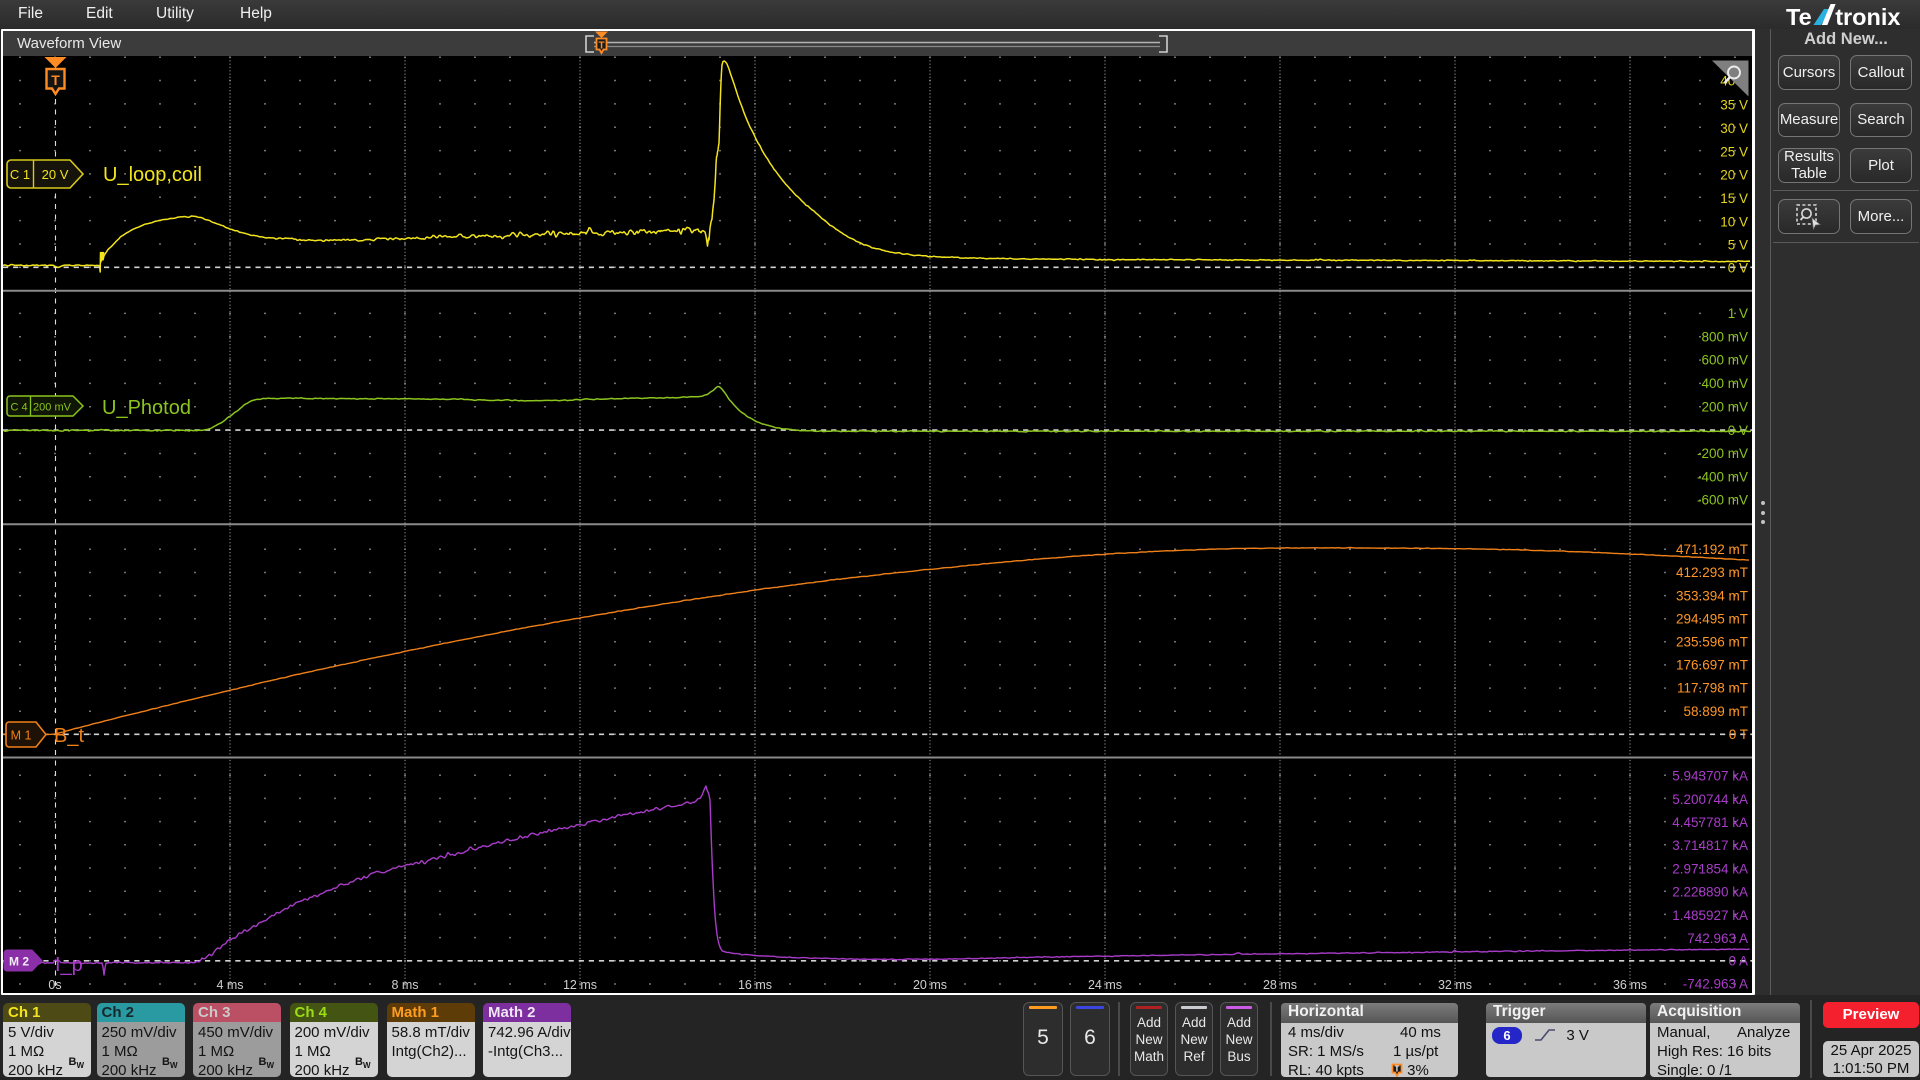 Image resolution: width=1920 pixels, height=1080 pixels. Describe the element at coordinates (1712, 642) in the screenshot. I see `svg-text: 235.596 mT` at that location.